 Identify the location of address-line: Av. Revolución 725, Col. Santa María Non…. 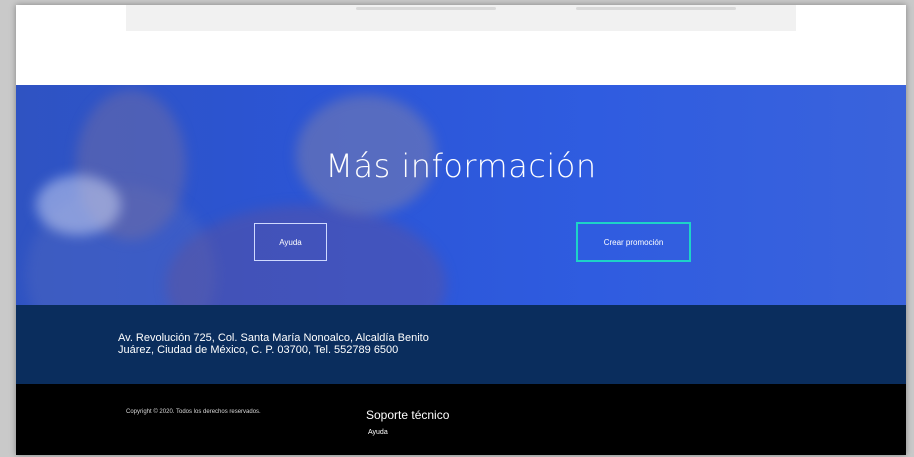
(273, 338).